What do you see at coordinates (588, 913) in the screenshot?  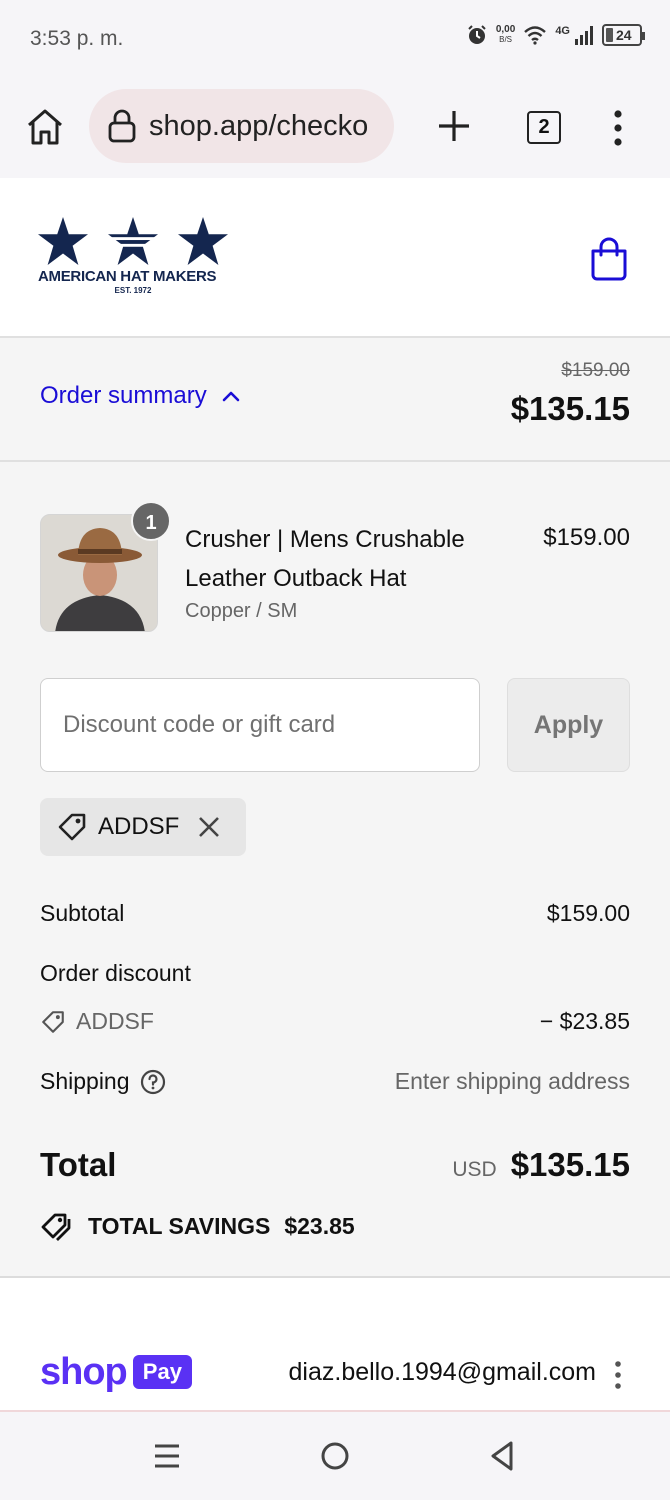 I see `subtotal-value: $159.00` at bounding box center [588, 913].